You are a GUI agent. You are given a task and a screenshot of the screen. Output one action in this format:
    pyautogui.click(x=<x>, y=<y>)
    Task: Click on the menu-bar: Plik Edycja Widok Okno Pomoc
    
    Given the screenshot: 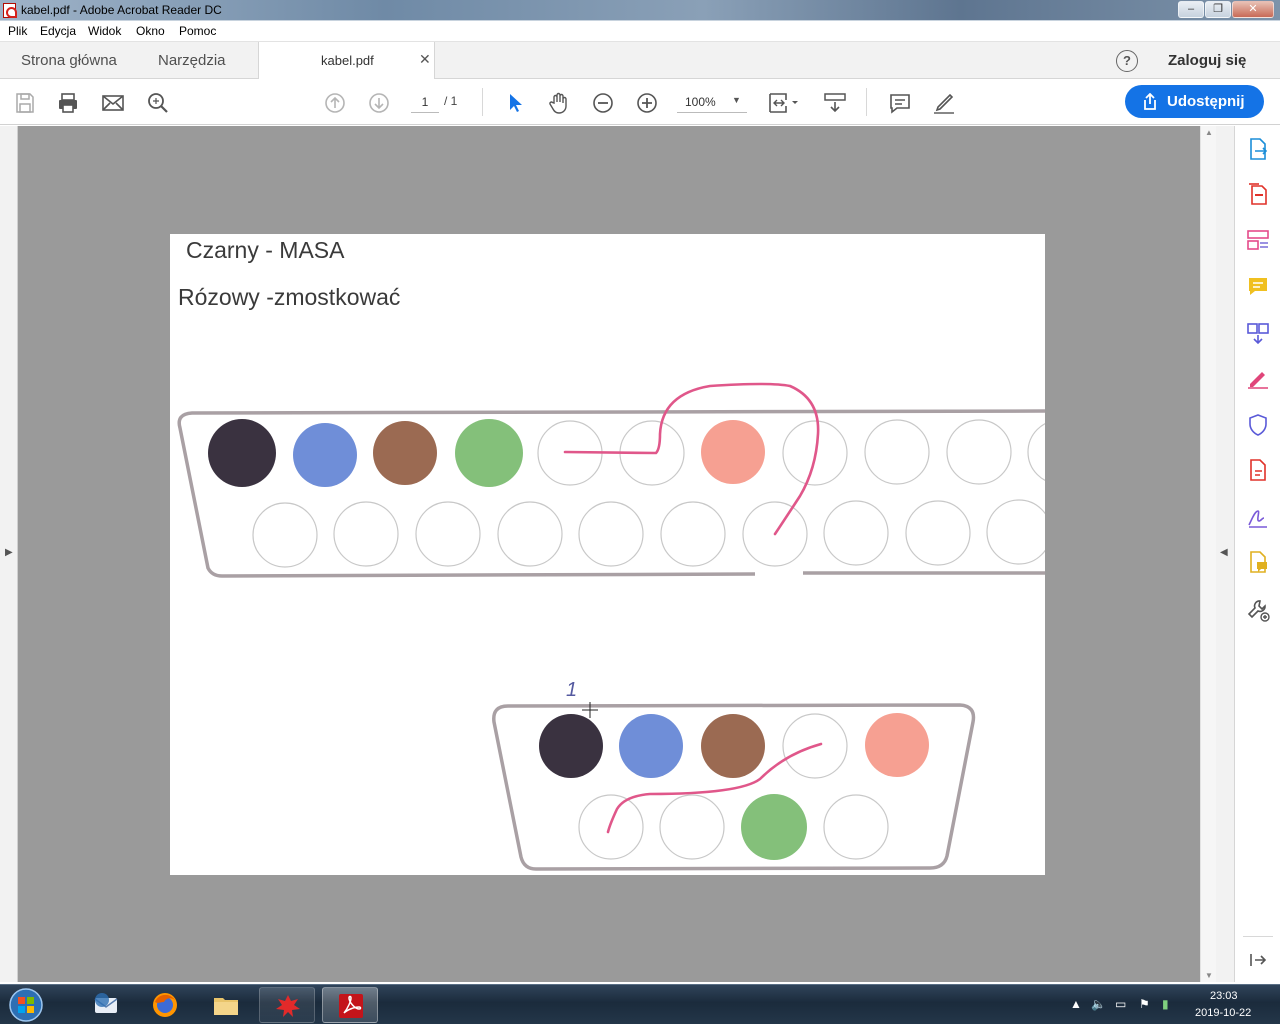 What is the action you would take?
    pyautogui.click(x=640, y=31)
    